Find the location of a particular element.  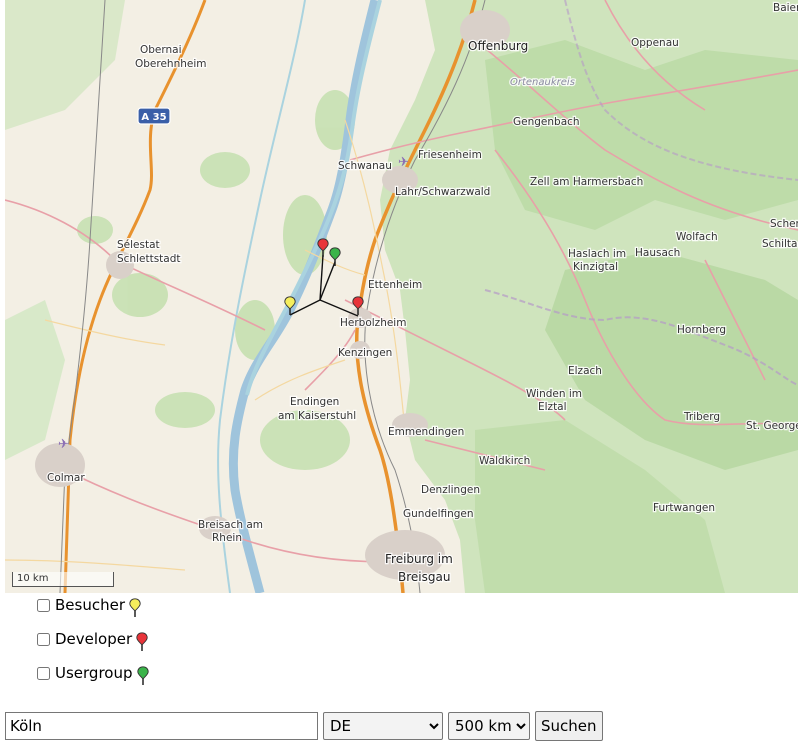

place-label: Breisgau is located at coordinates (424, 577).